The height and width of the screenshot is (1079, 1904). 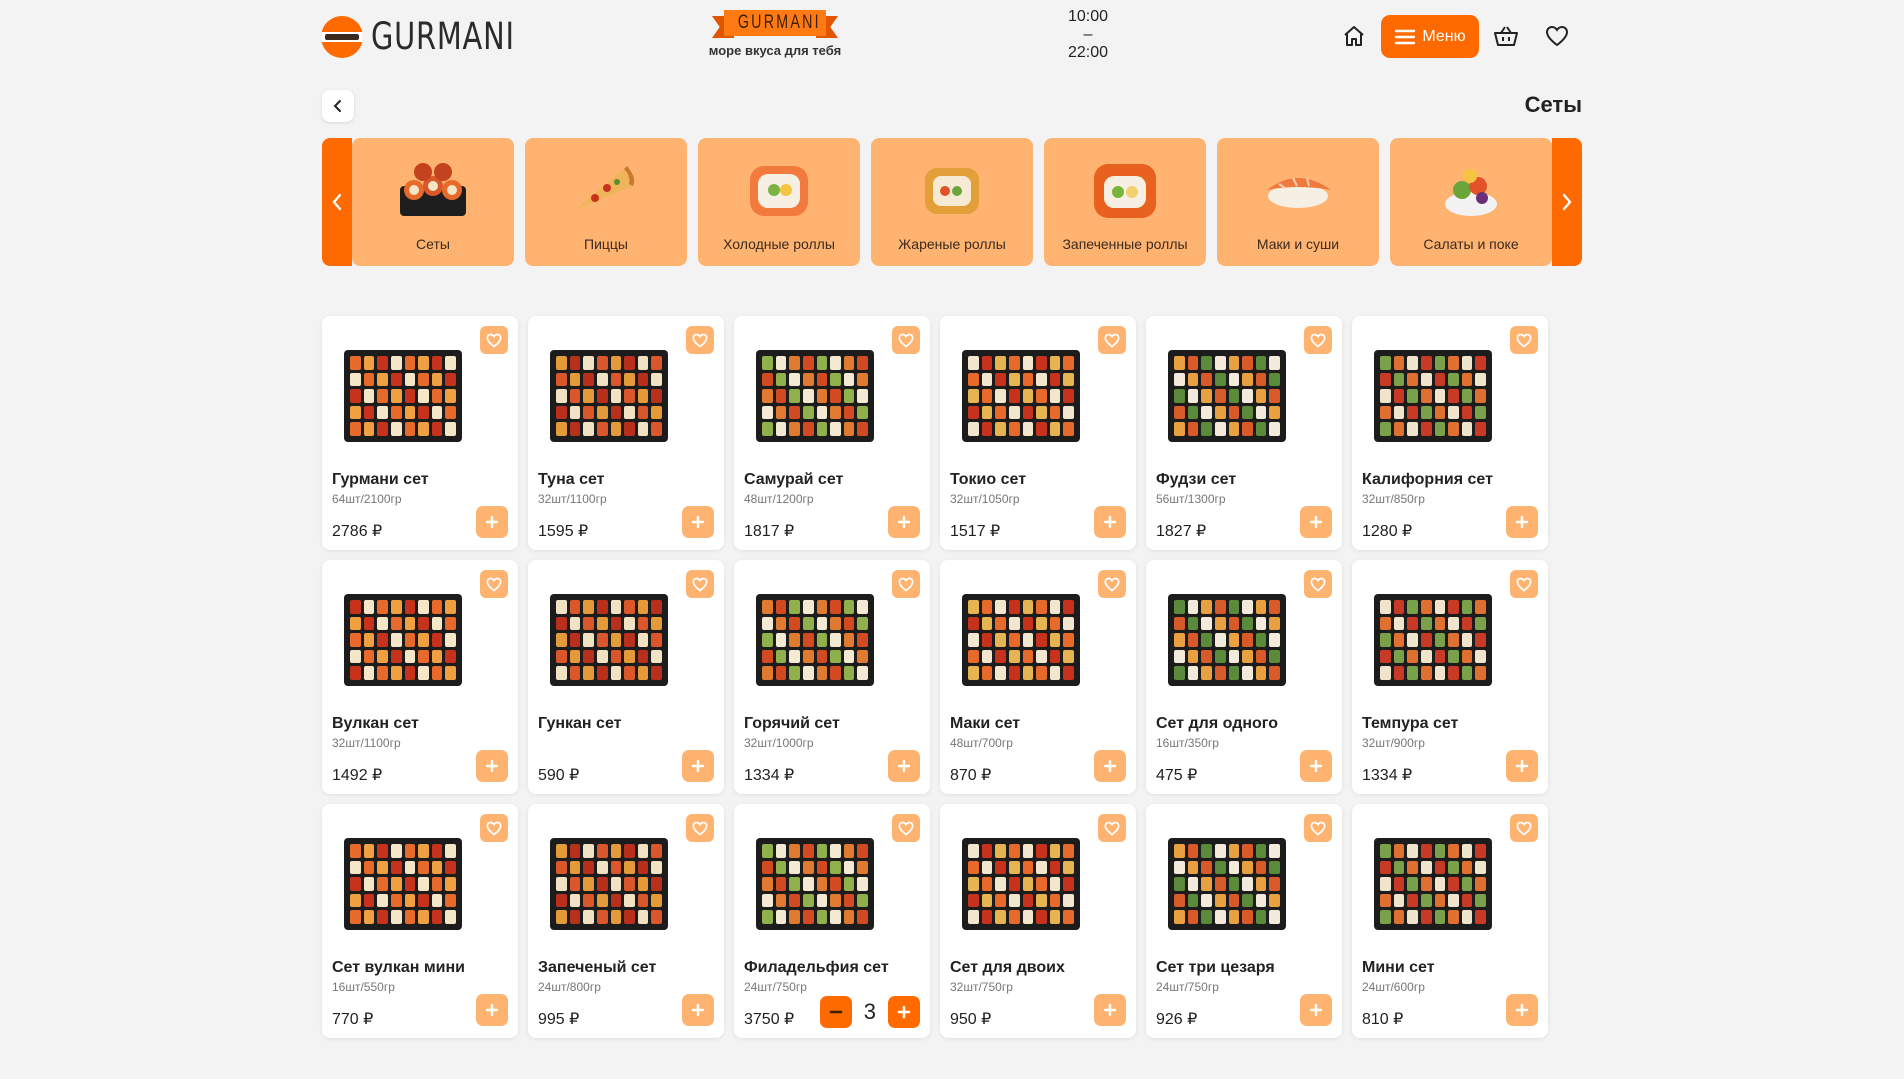 I want to click on product-meta: 32шт/1000гр, so click(x=779, y=743).